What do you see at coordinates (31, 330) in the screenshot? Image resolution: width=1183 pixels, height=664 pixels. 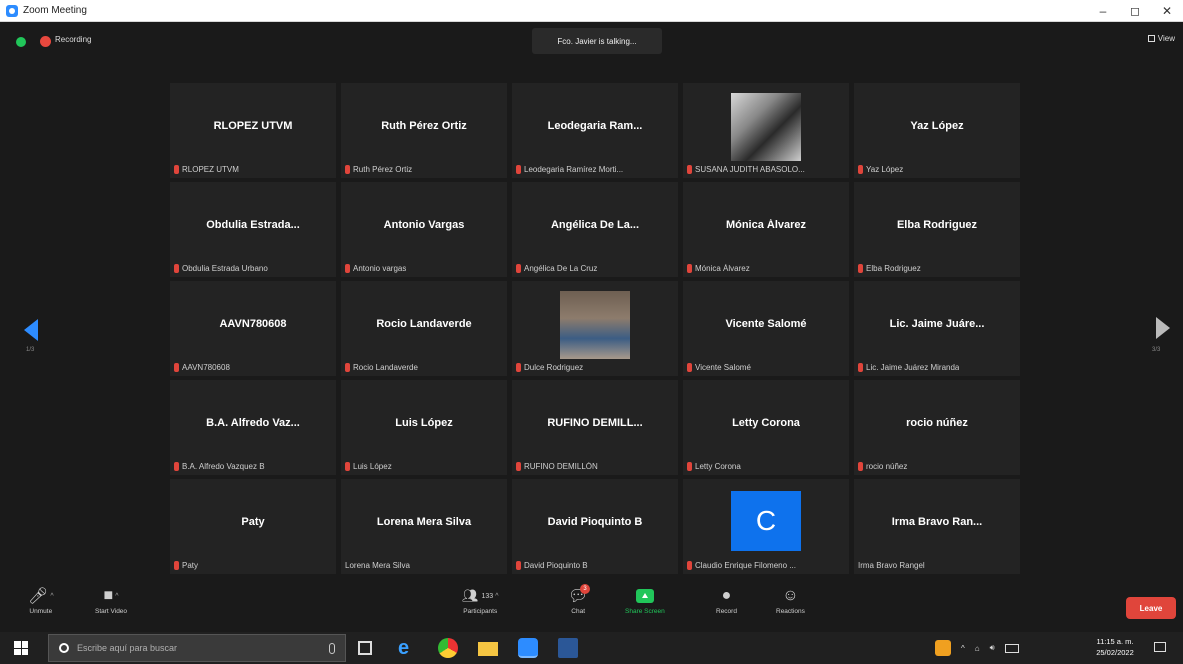 I see `previous-page-arrow-icon` at bounding box center [31, 330].